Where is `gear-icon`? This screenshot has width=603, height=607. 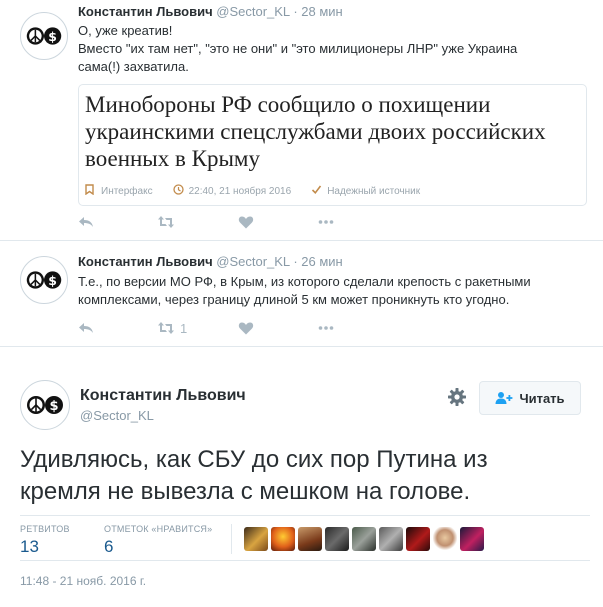 gear-icon is located at coordinates (457, 397).